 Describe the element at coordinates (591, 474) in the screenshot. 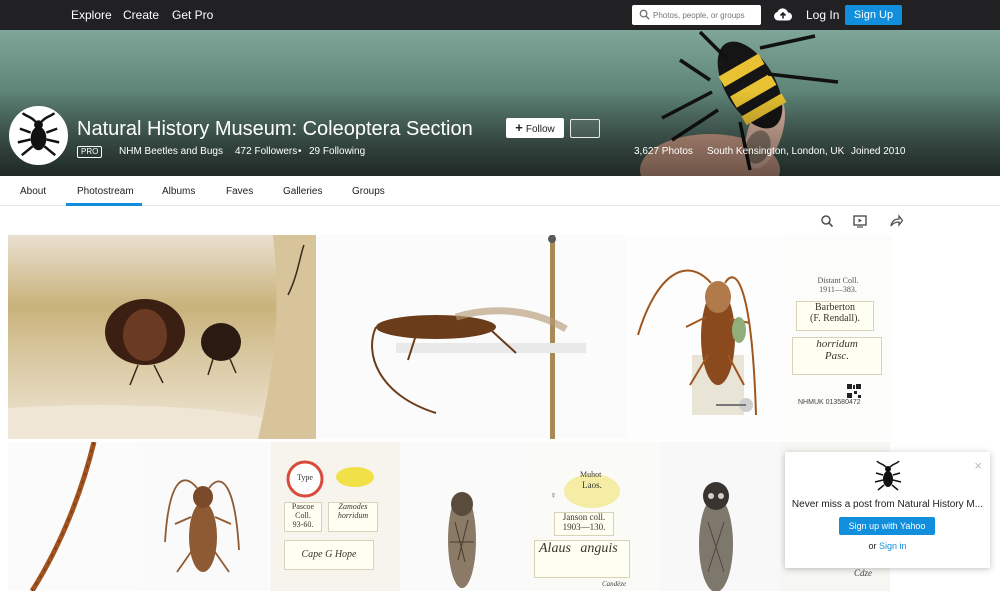

I see `label-text: Muhot` at that location.